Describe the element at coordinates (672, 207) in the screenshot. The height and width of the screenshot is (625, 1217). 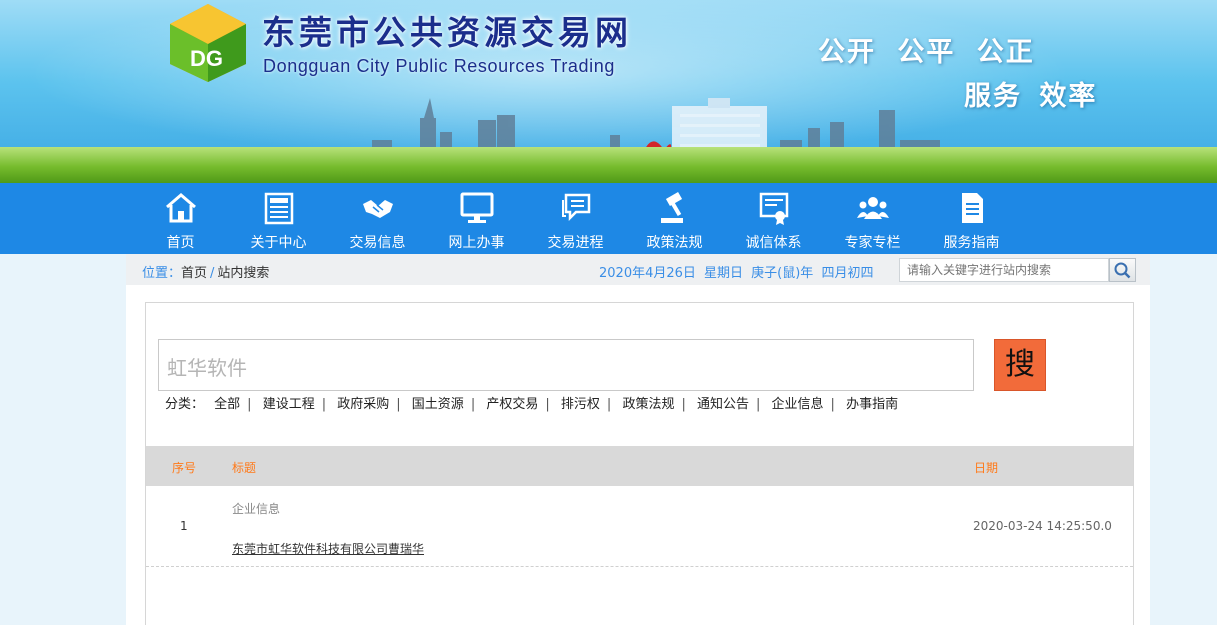
I see `gavel-icon` at that location.